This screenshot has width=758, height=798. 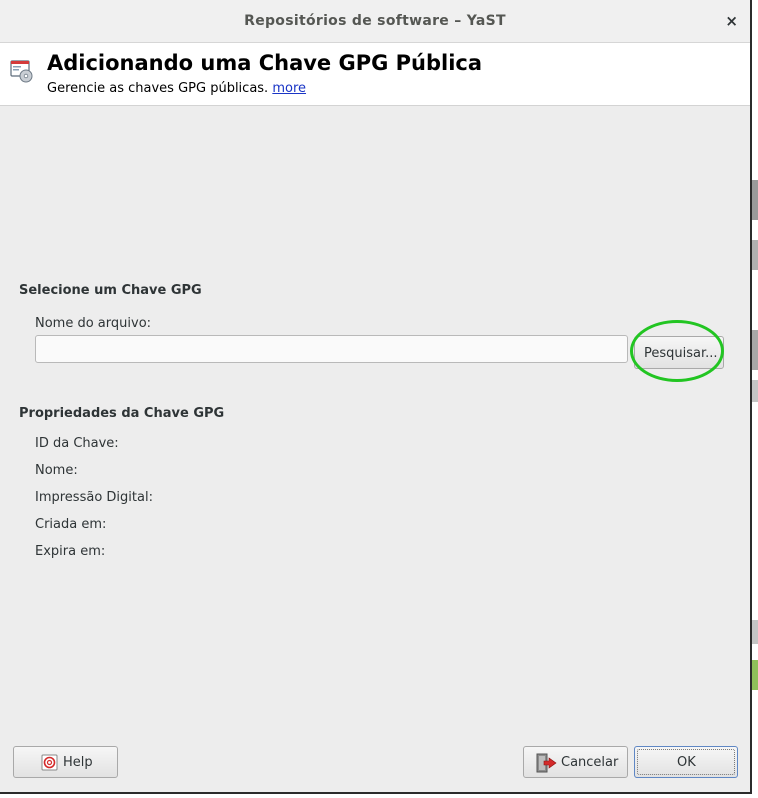 I want to click on expires-label: Expira em:, so click(x=70, y=551).